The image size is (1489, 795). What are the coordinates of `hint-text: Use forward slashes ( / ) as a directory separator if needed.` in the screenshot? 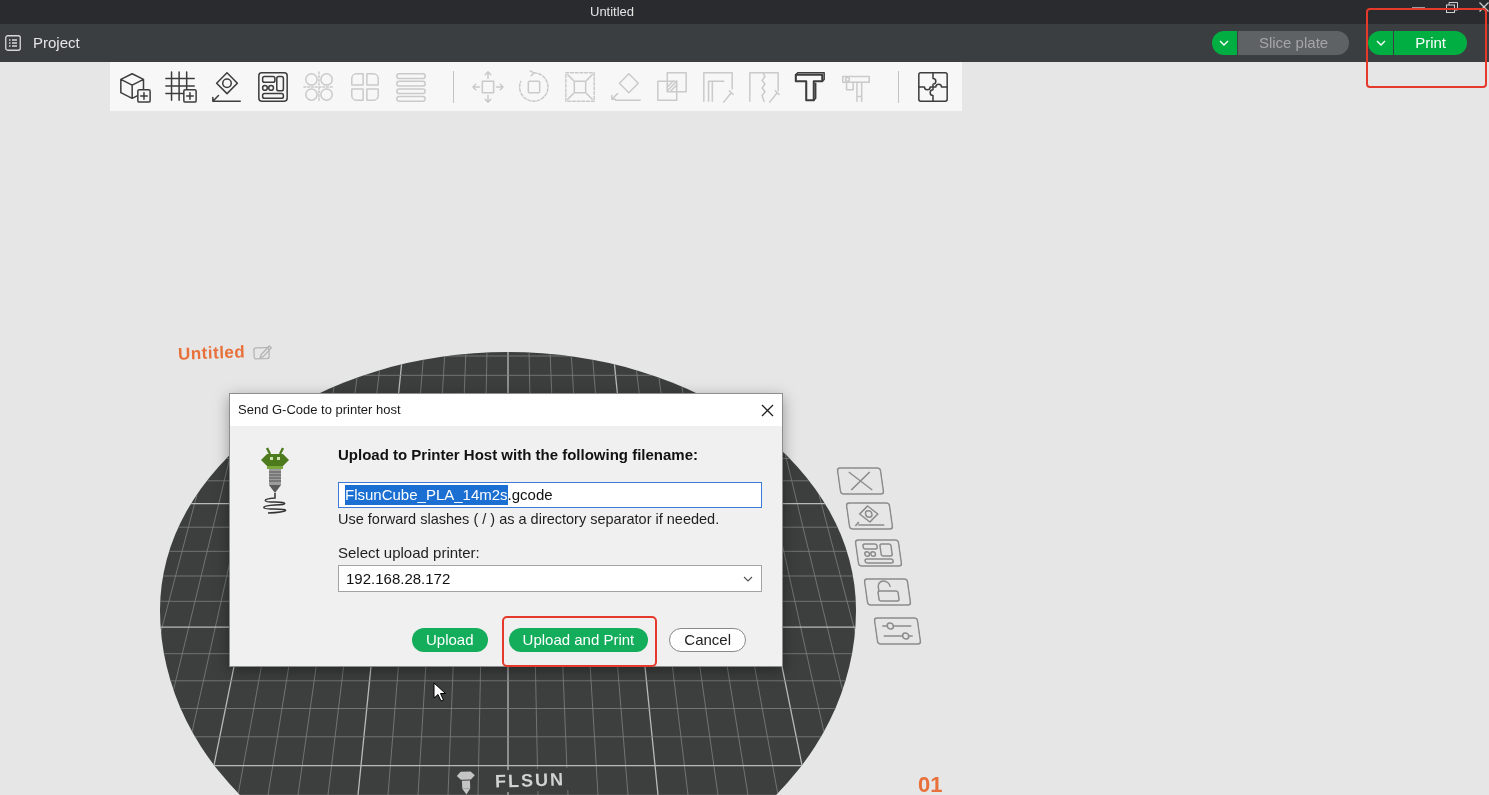 It's located at (529, 519).